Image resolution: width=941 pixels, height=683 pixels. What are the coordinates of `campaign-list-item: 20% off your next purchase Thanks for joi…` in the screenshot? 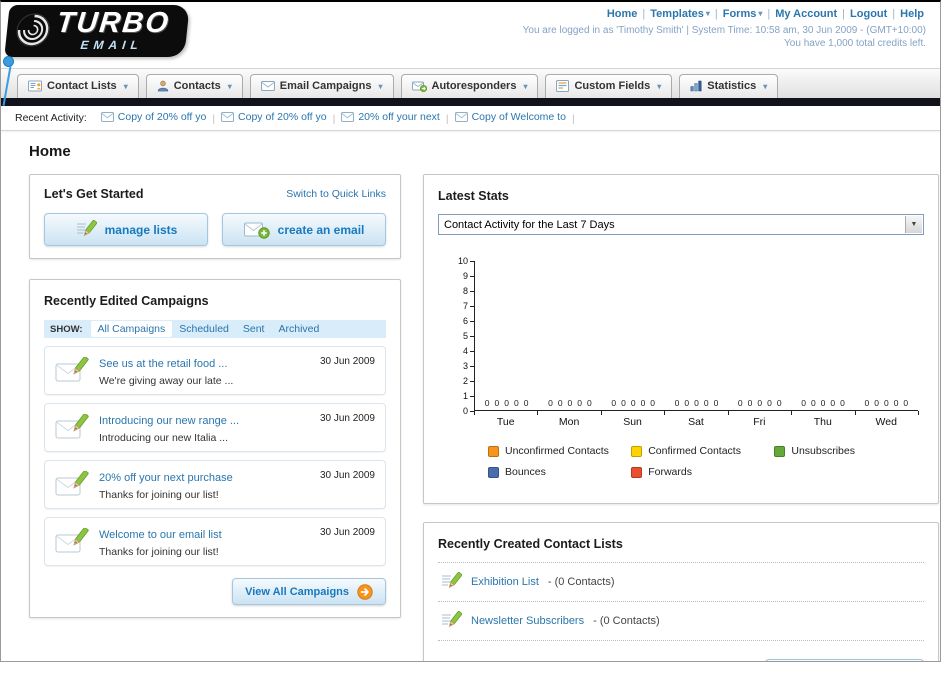 It's located at (215, 484).